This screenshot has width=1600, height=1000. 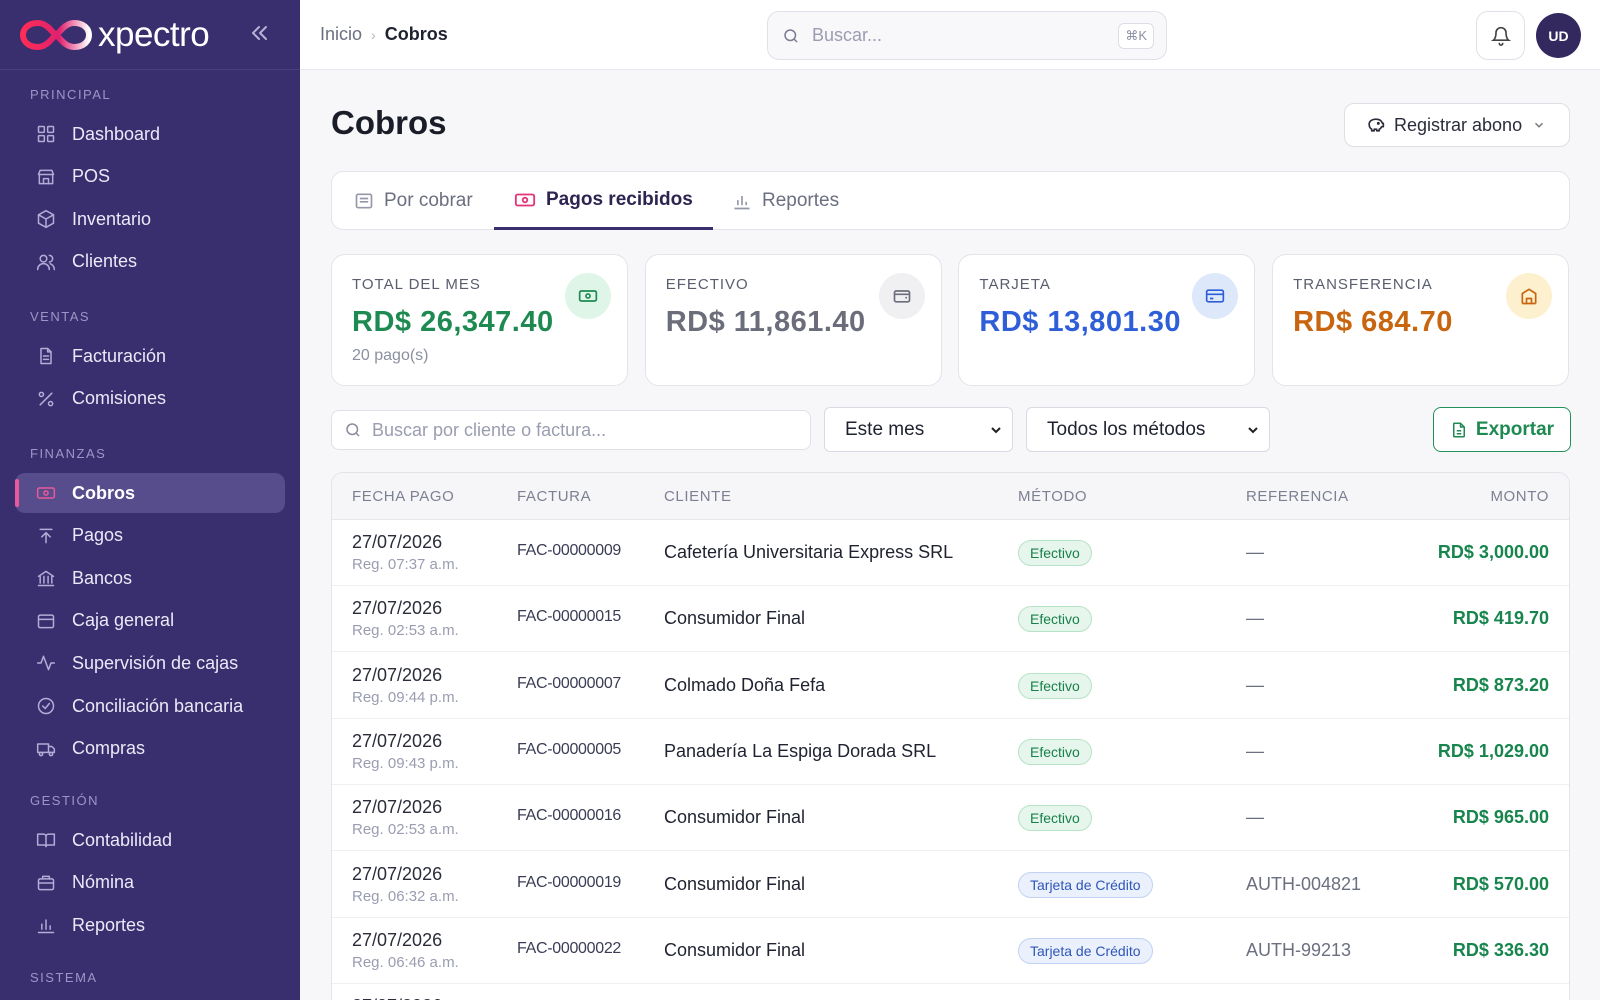 What do you see at coordinates (1297, 496) in the screenshot?
I see `column-header-referencia: REFERENCIA` at bounding box center [1297, 496].